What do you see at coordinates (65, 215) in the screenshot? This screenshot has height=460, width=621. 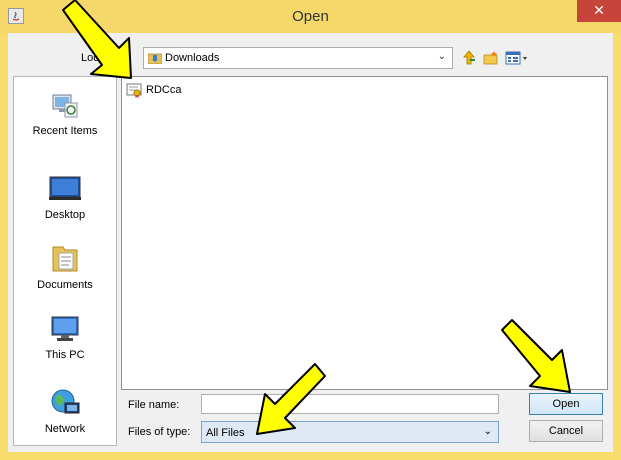 I see `place-label: Desktop` at bounding box center [65, 215].